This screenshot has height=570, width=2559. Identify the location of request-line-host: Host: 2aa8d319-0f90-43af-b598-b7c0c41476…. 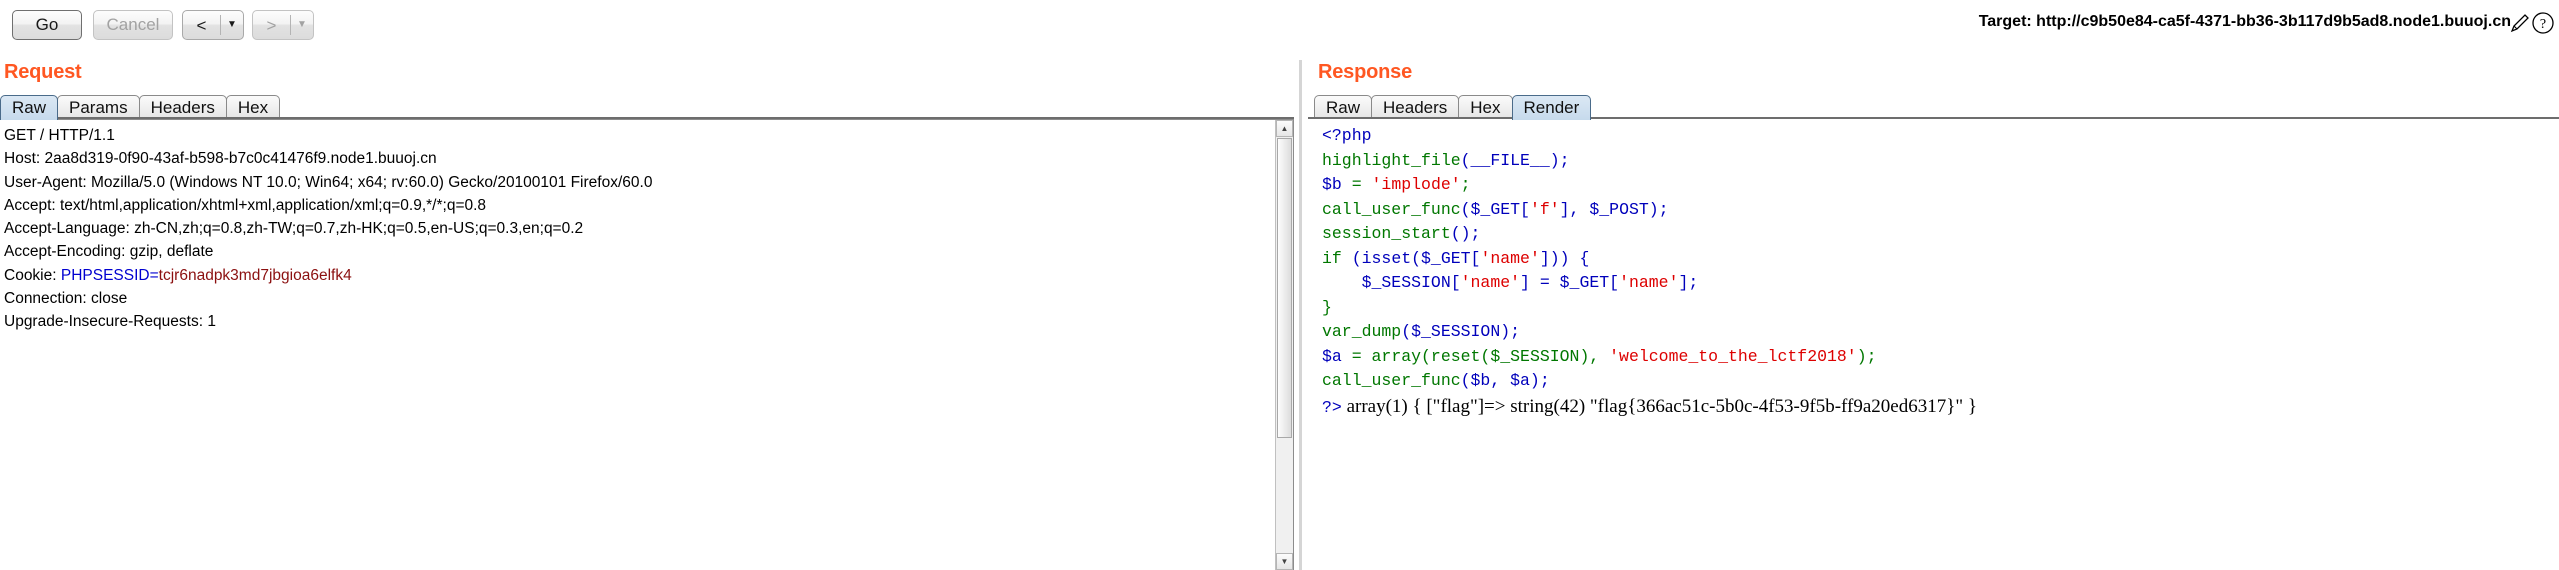
(220, 159).